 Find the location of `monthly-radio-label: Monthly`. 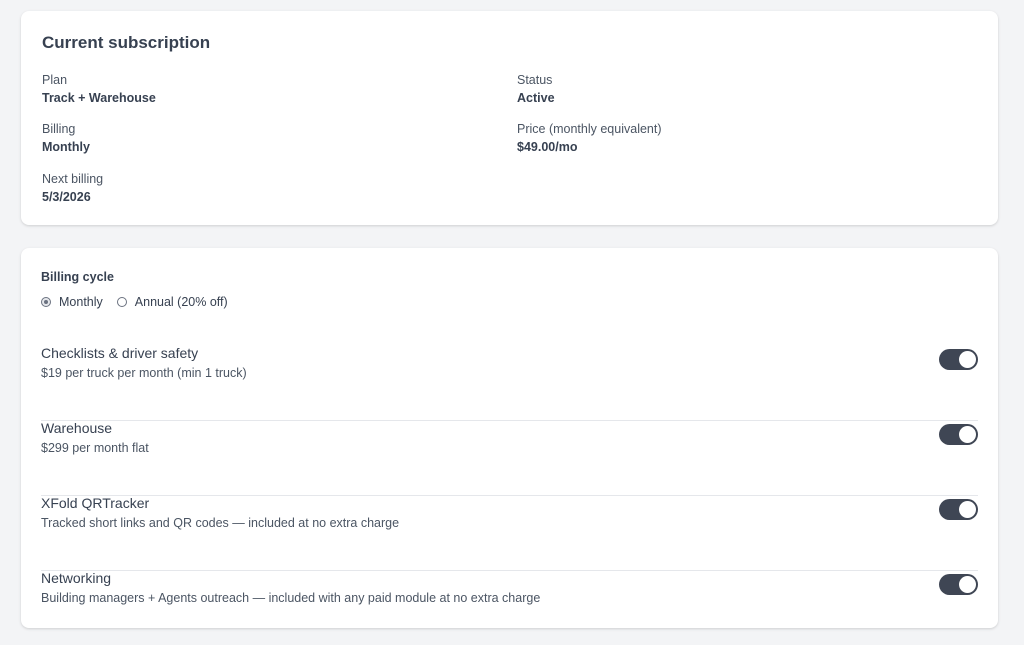

monthly-radio-label: Monthly is located at coordinates (81, 302).